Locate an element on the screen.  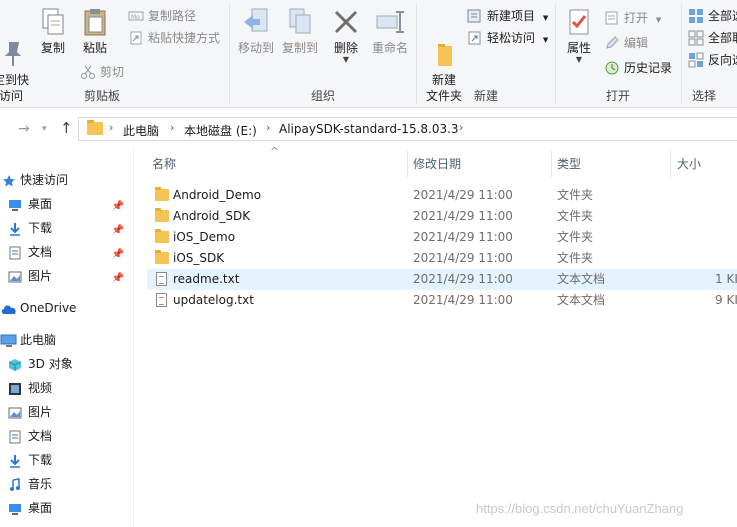
column-header-type: 类型 is located at coordinates (569, 164).